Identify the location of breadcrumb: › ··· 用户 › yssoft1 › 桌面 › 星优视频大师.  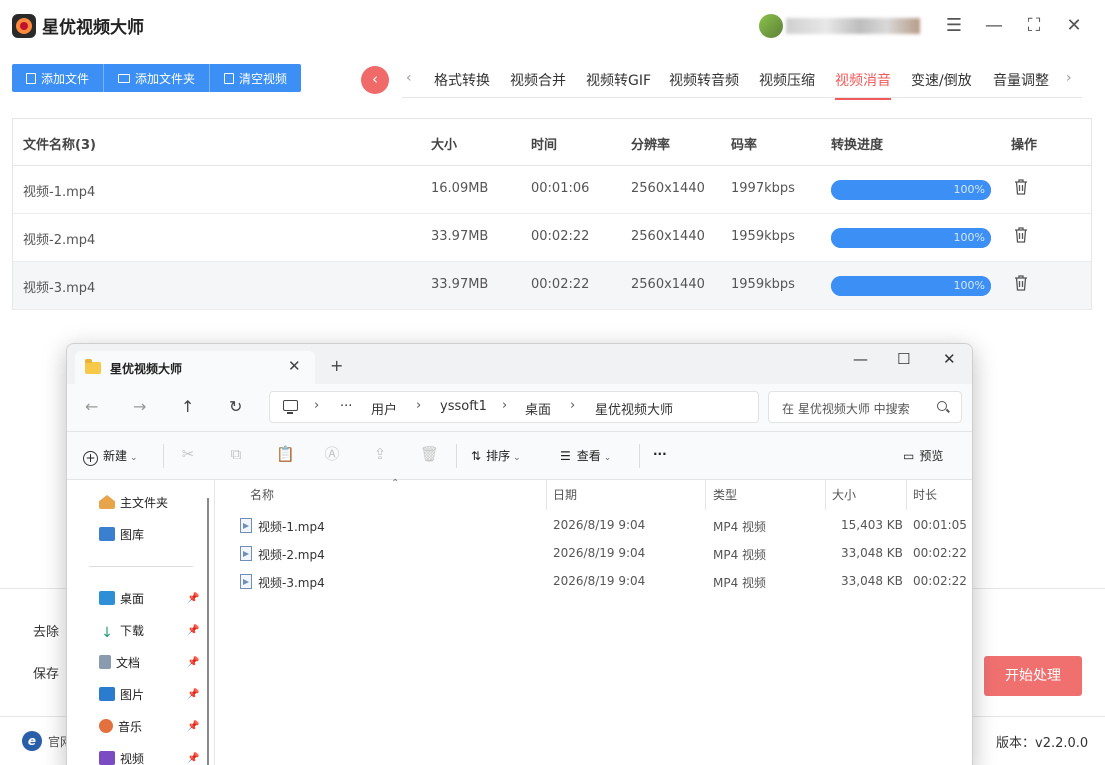
(514, 407).